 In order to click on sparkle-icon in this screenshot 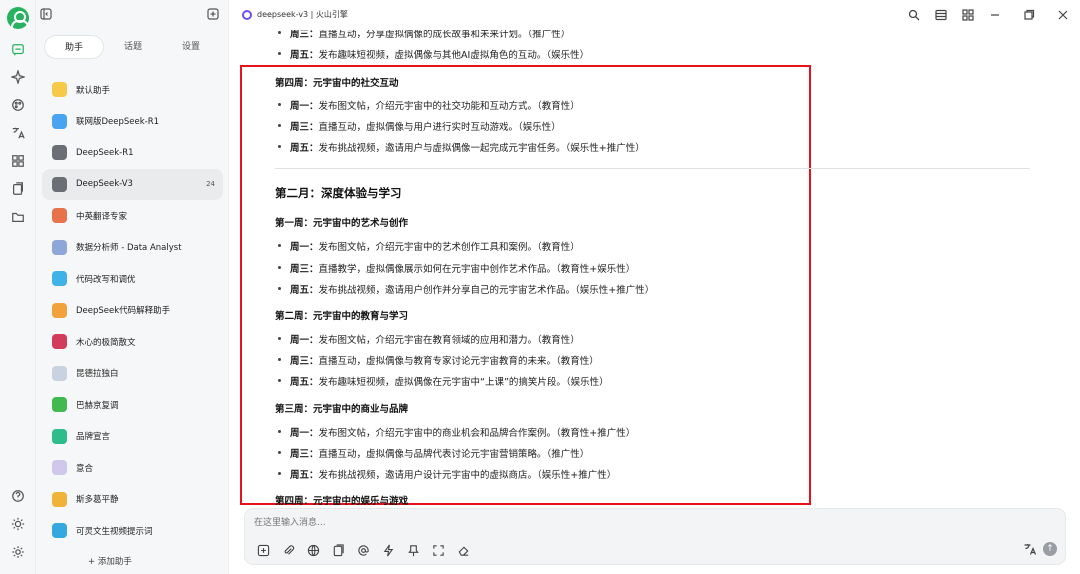, I will do `click(18, 77)`.